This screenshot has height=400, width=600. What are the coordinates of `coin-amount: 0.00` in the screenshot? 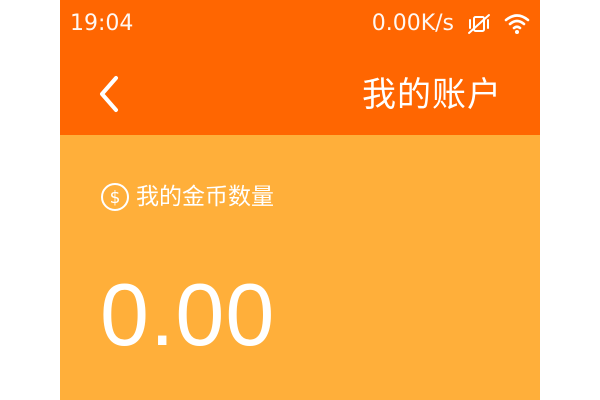 It's located at (188, 314).